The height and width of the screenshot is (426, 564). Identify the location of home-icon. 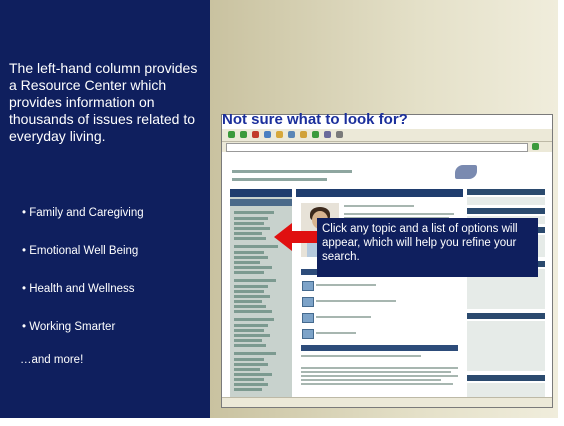
(279, 134).